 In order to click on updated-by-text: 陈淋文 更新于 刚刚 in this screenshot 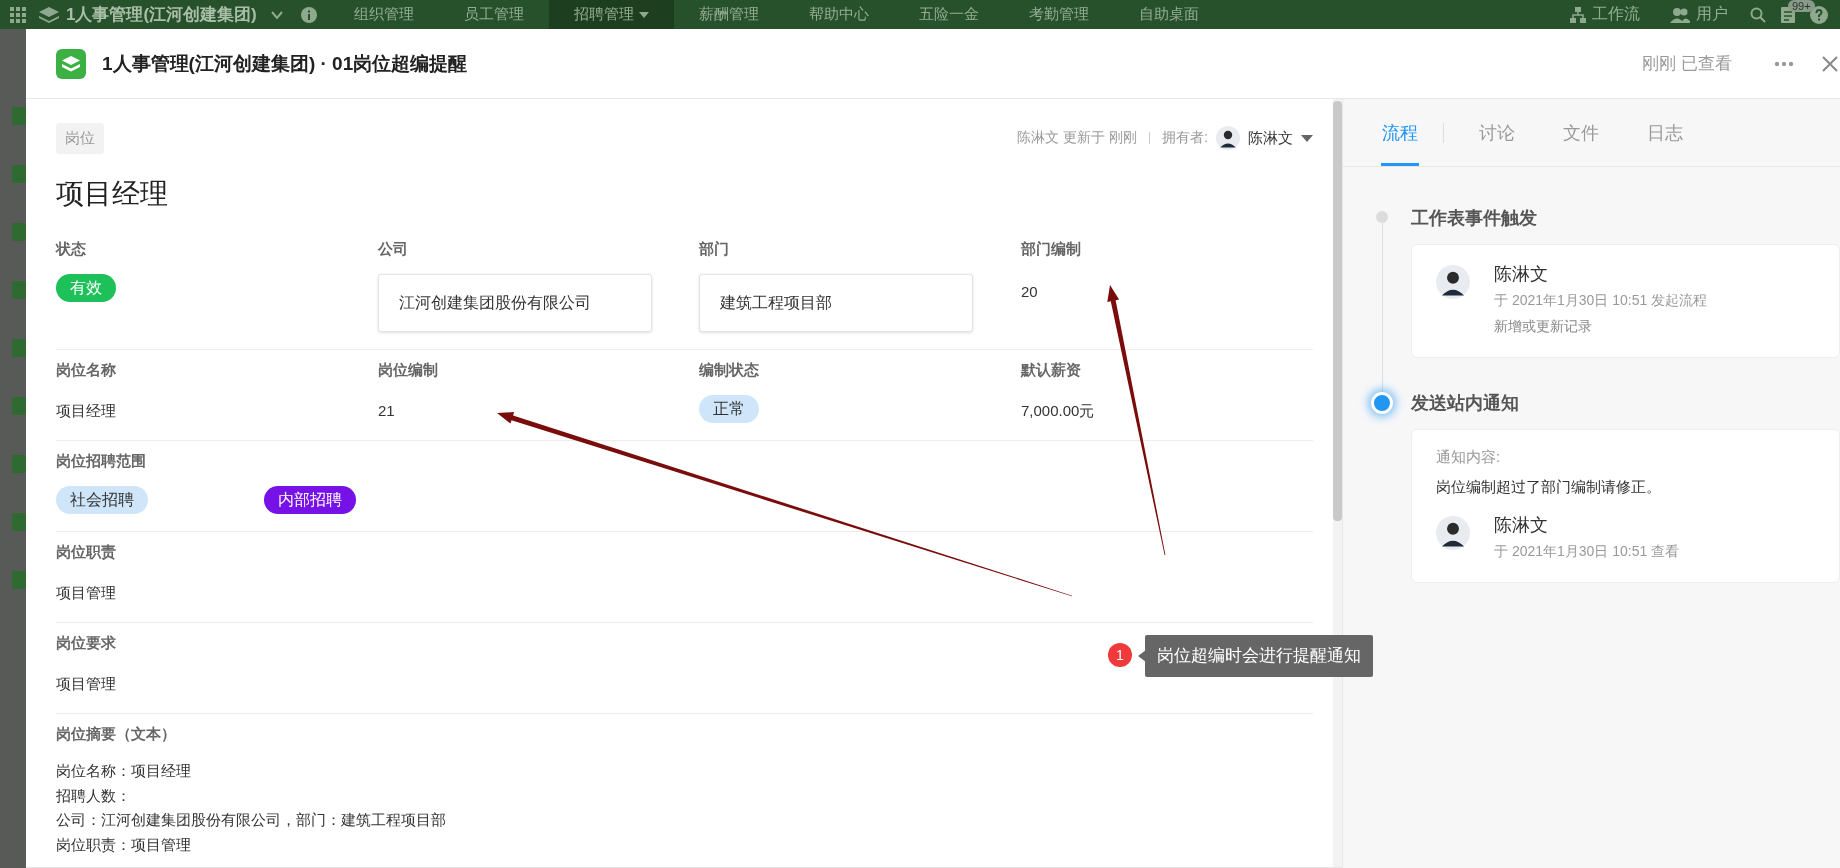, I will do `click(1077, 138)`.